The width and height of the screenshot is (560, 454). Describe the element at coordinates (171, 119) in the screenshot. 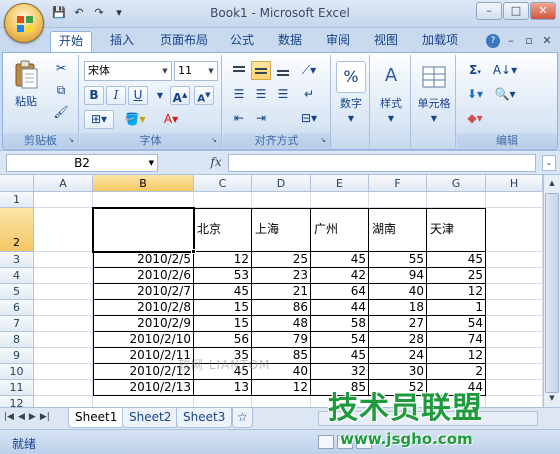

I see `font-color-icon: A▾` at that location.